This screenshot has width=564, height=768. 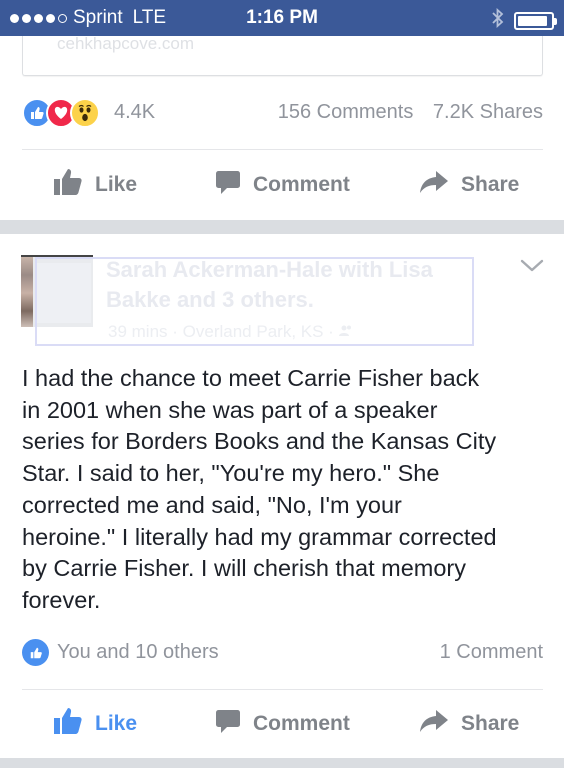 What do you see at coordinates (85, 113) in the screenshot?
I see `wow-reaction-icon` at bounding box center [85, 113].